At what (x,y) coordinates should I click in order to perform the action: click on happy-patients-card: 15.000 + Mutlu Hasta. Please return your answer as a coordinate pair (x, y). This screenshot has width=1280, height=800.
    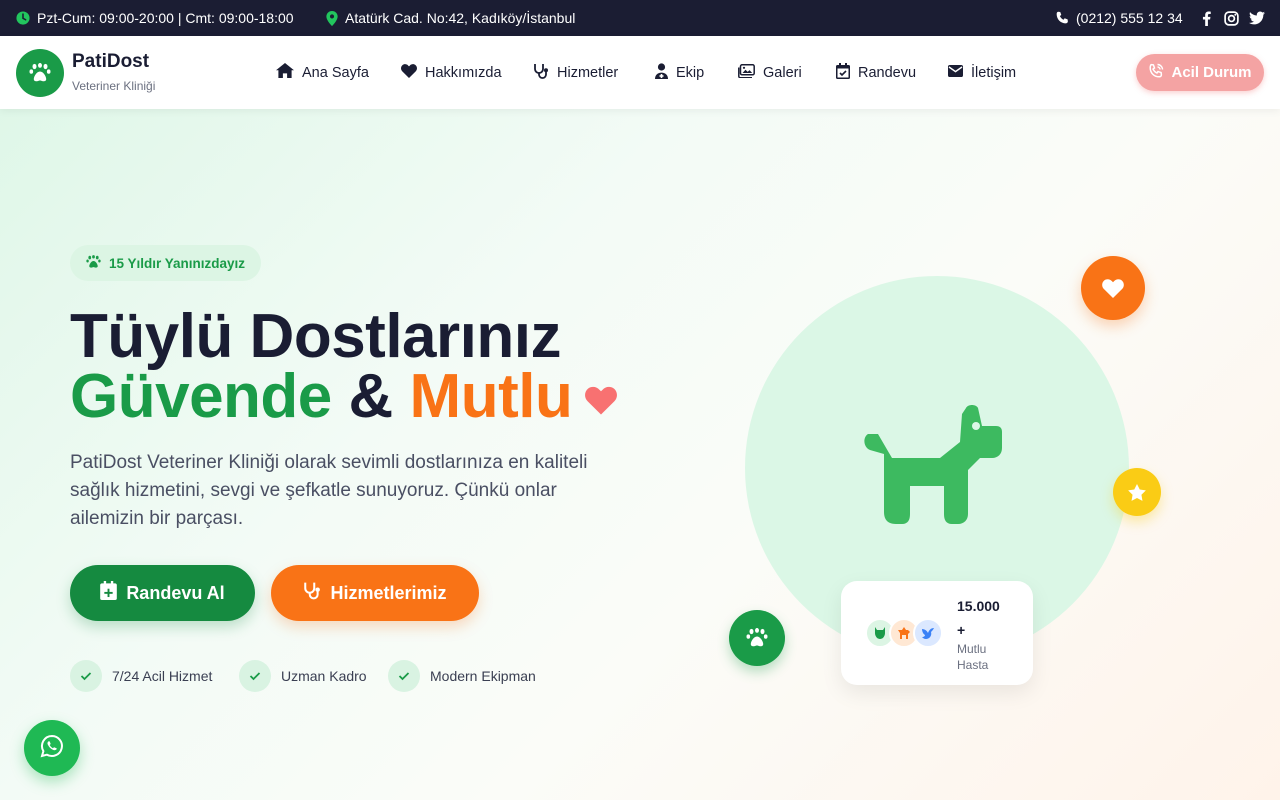
    Looking at the image, I should click on (937, 633).